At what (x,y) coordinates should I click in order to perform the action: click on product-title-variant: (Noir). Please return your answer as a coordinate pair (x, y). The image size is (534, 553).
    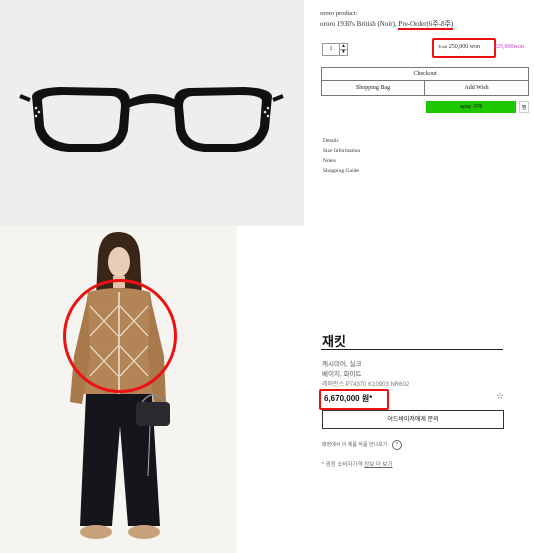
    Looking at the image, I should click on (386, 24).